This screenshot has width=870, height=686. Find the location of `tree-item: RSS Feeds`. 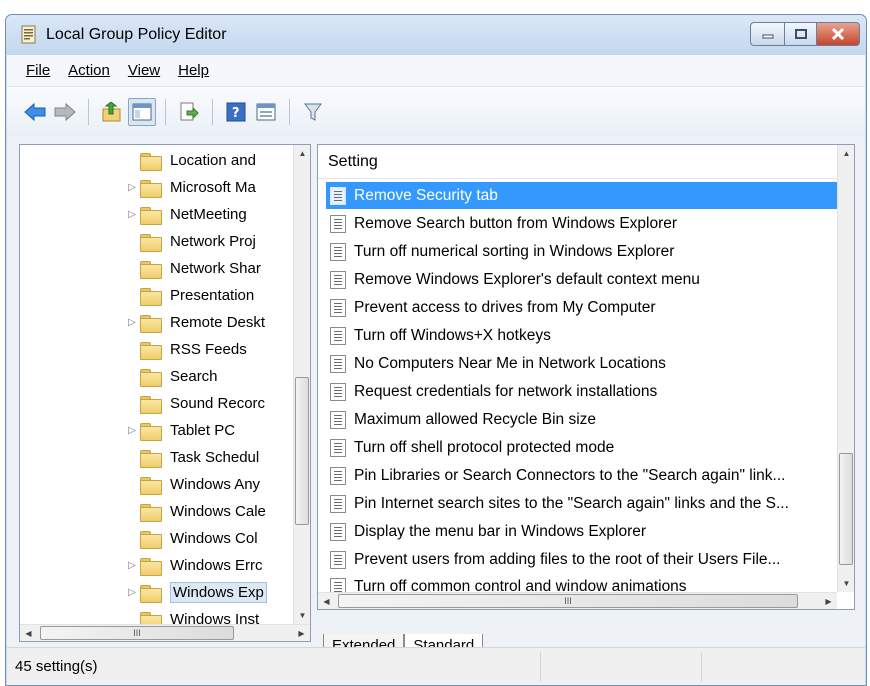

tree-item: RSS Feeds is located at coordinates (185, 349).